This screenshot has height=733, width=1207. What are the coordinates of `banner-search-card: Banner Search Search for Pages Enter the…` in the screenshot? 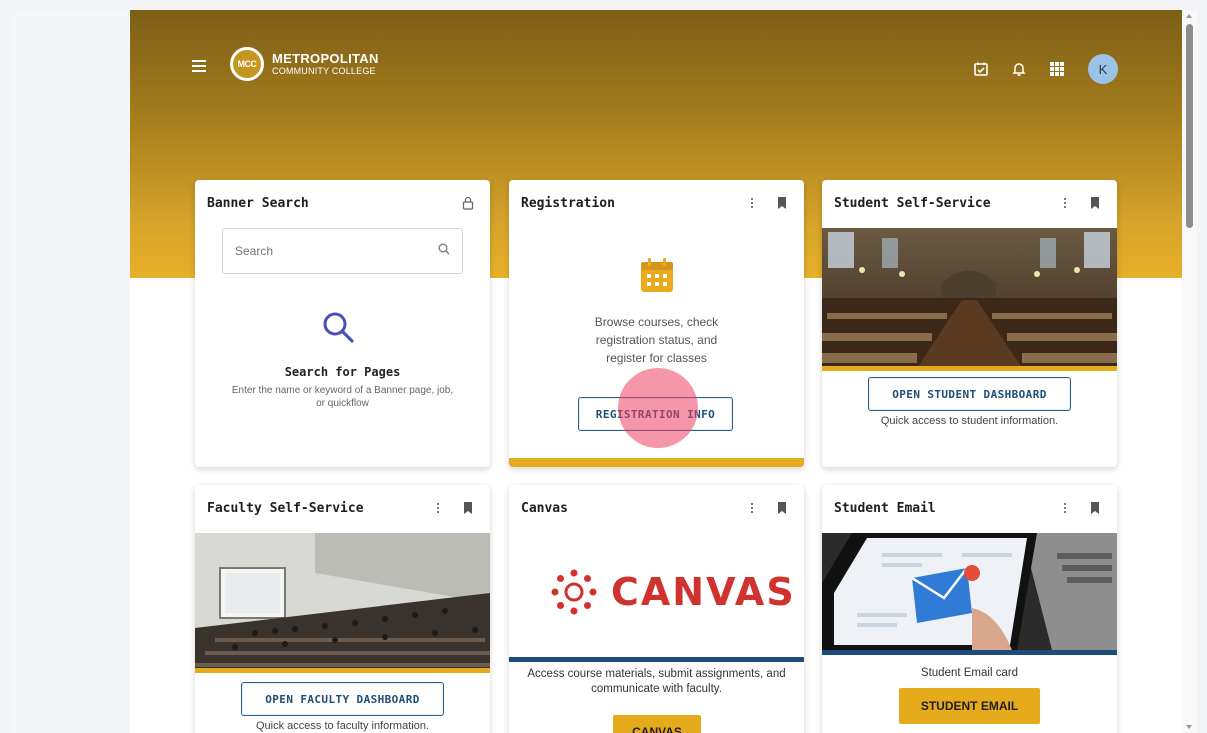 It's located at (342, 323).